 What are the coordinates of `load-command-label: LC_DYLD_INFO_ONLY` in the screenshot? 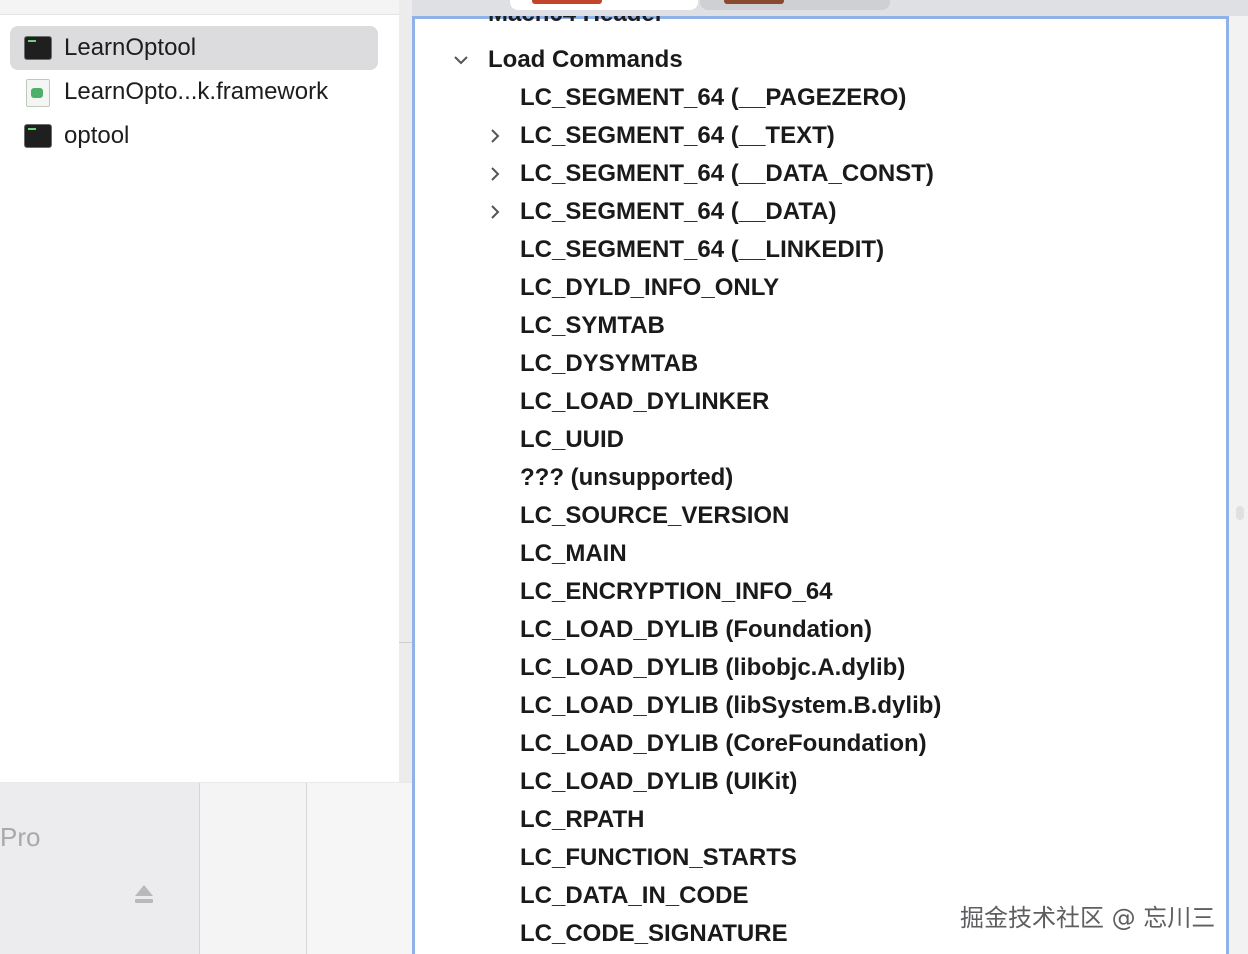 It's located at (650, 287).